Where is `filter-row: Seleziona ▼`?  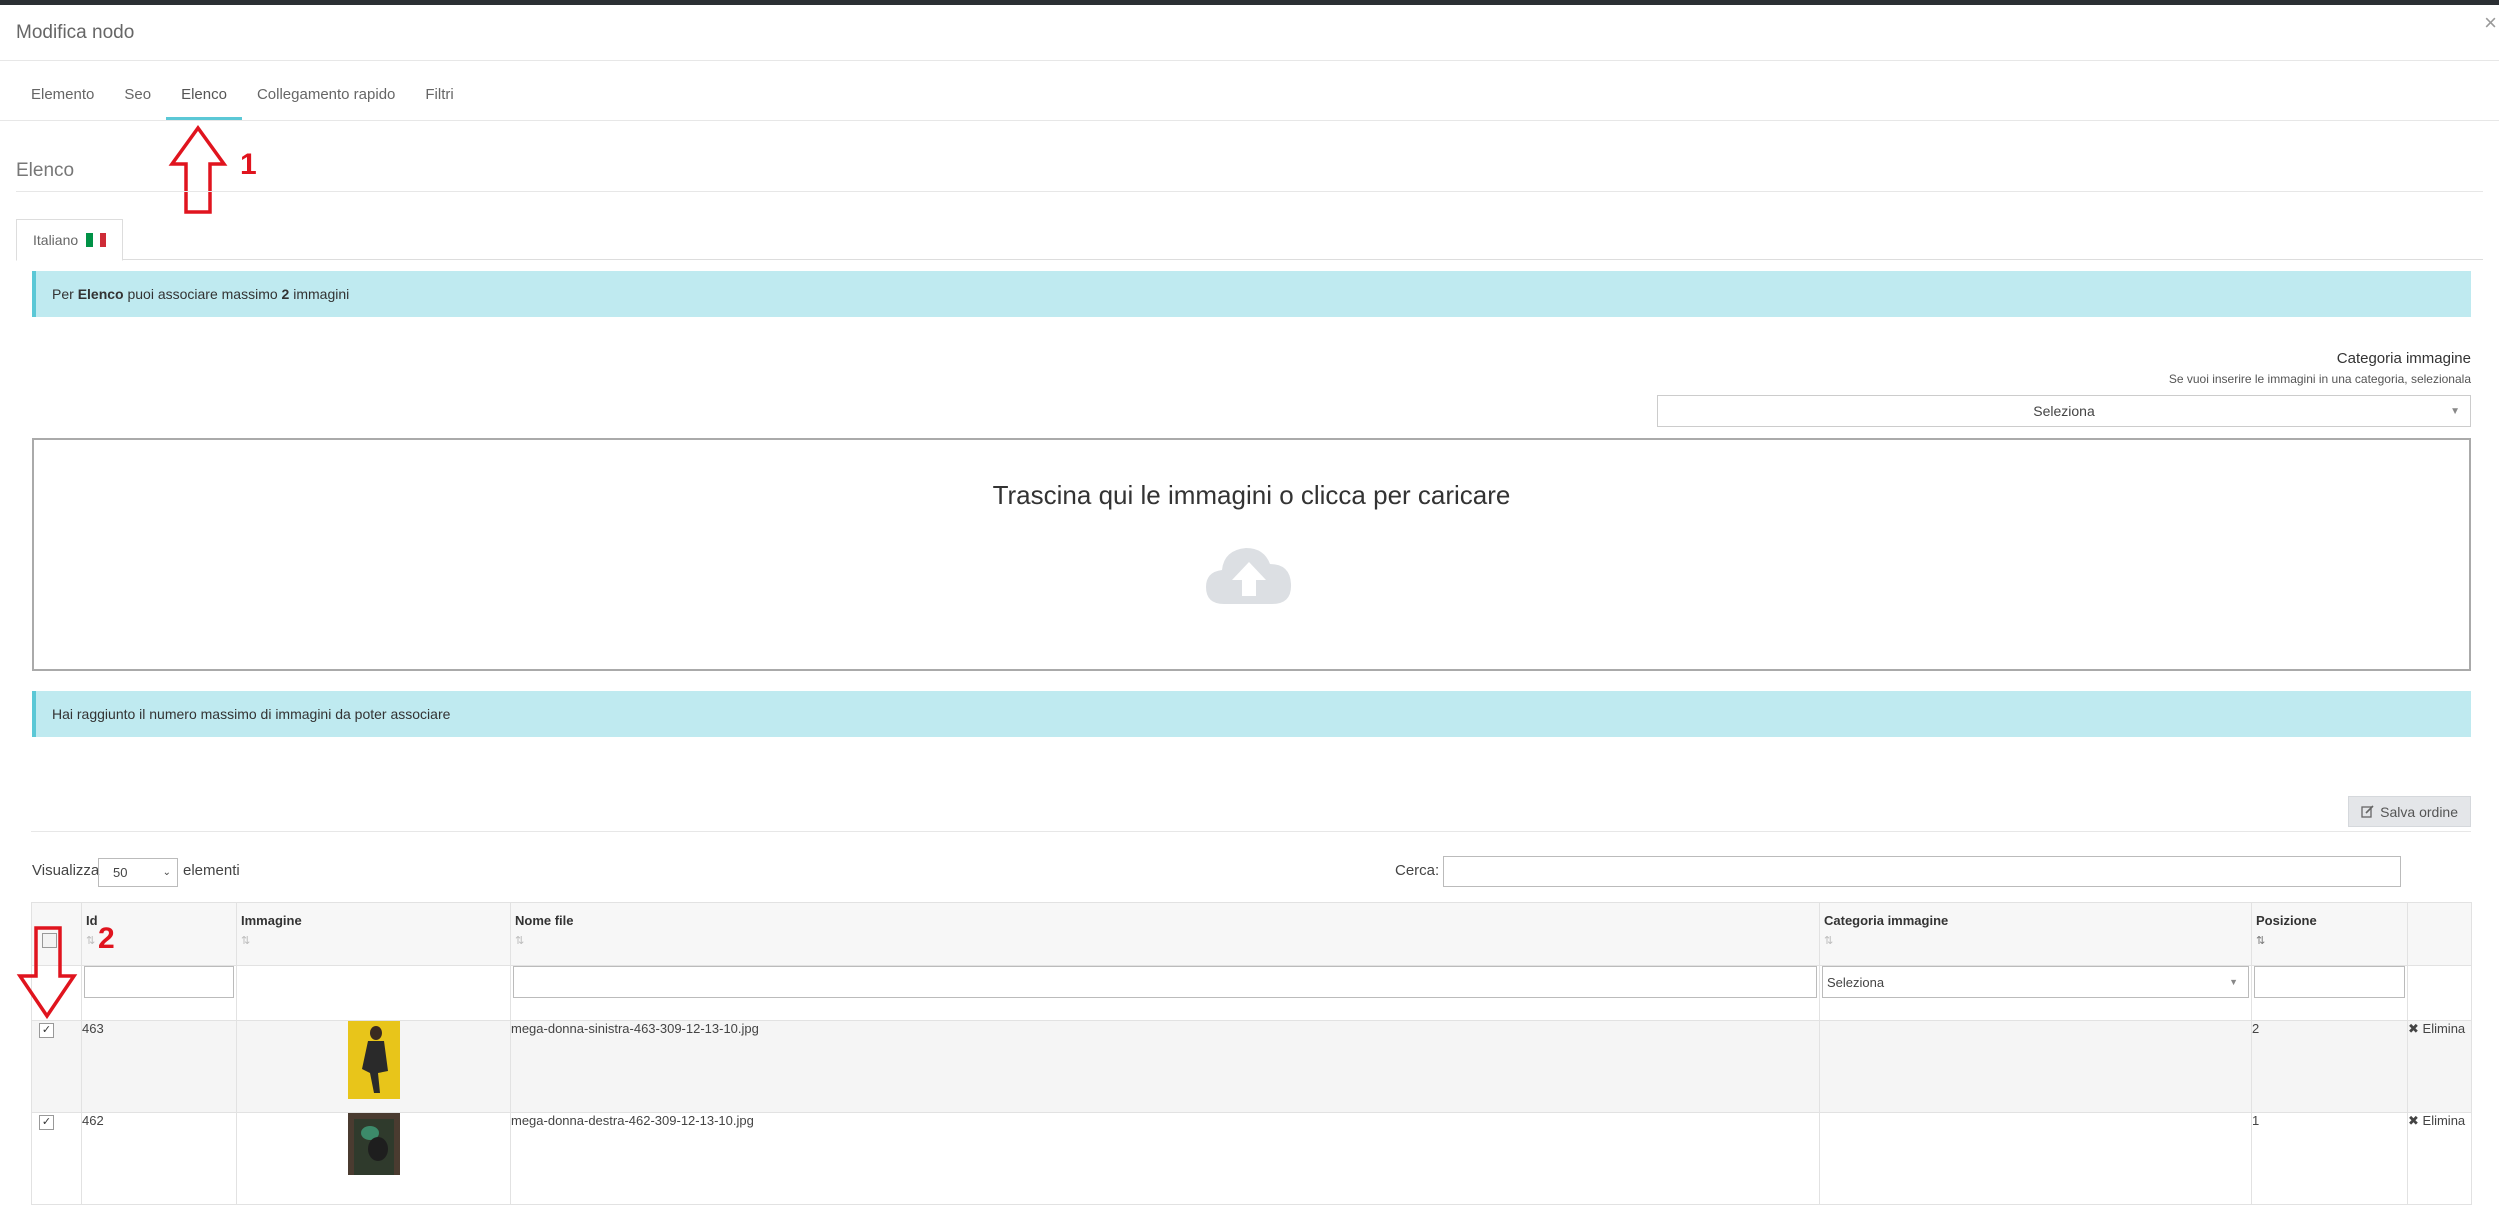 filter-row: Seleziona ▼ is located at coordinates (1251, 993).